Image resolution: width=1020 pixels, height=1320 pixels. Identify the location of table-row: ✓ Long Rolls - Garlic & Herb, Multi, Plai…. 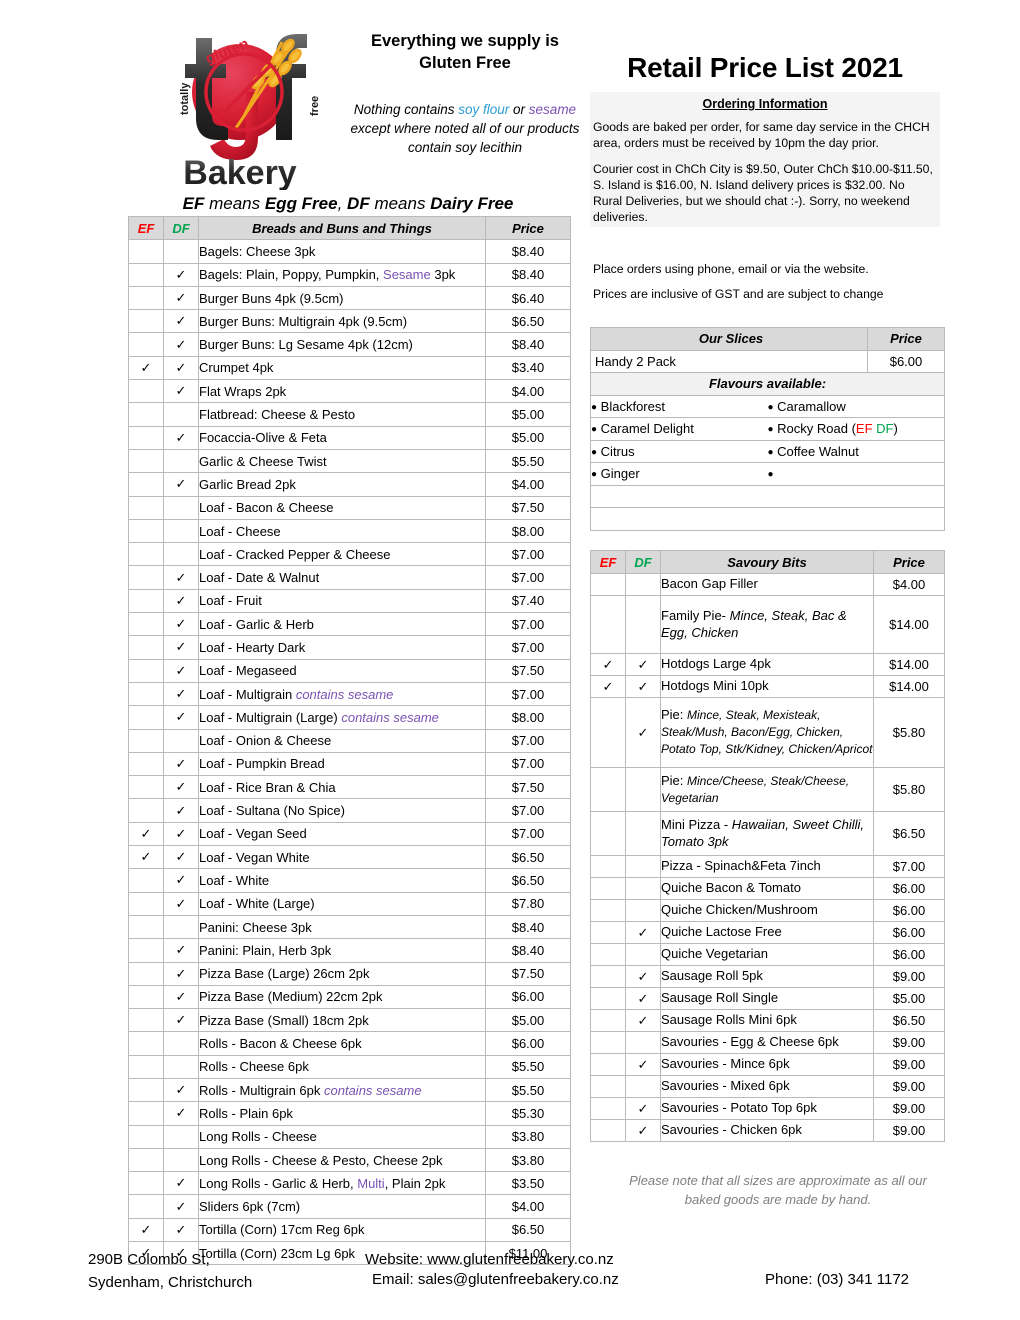
(349, 1183).